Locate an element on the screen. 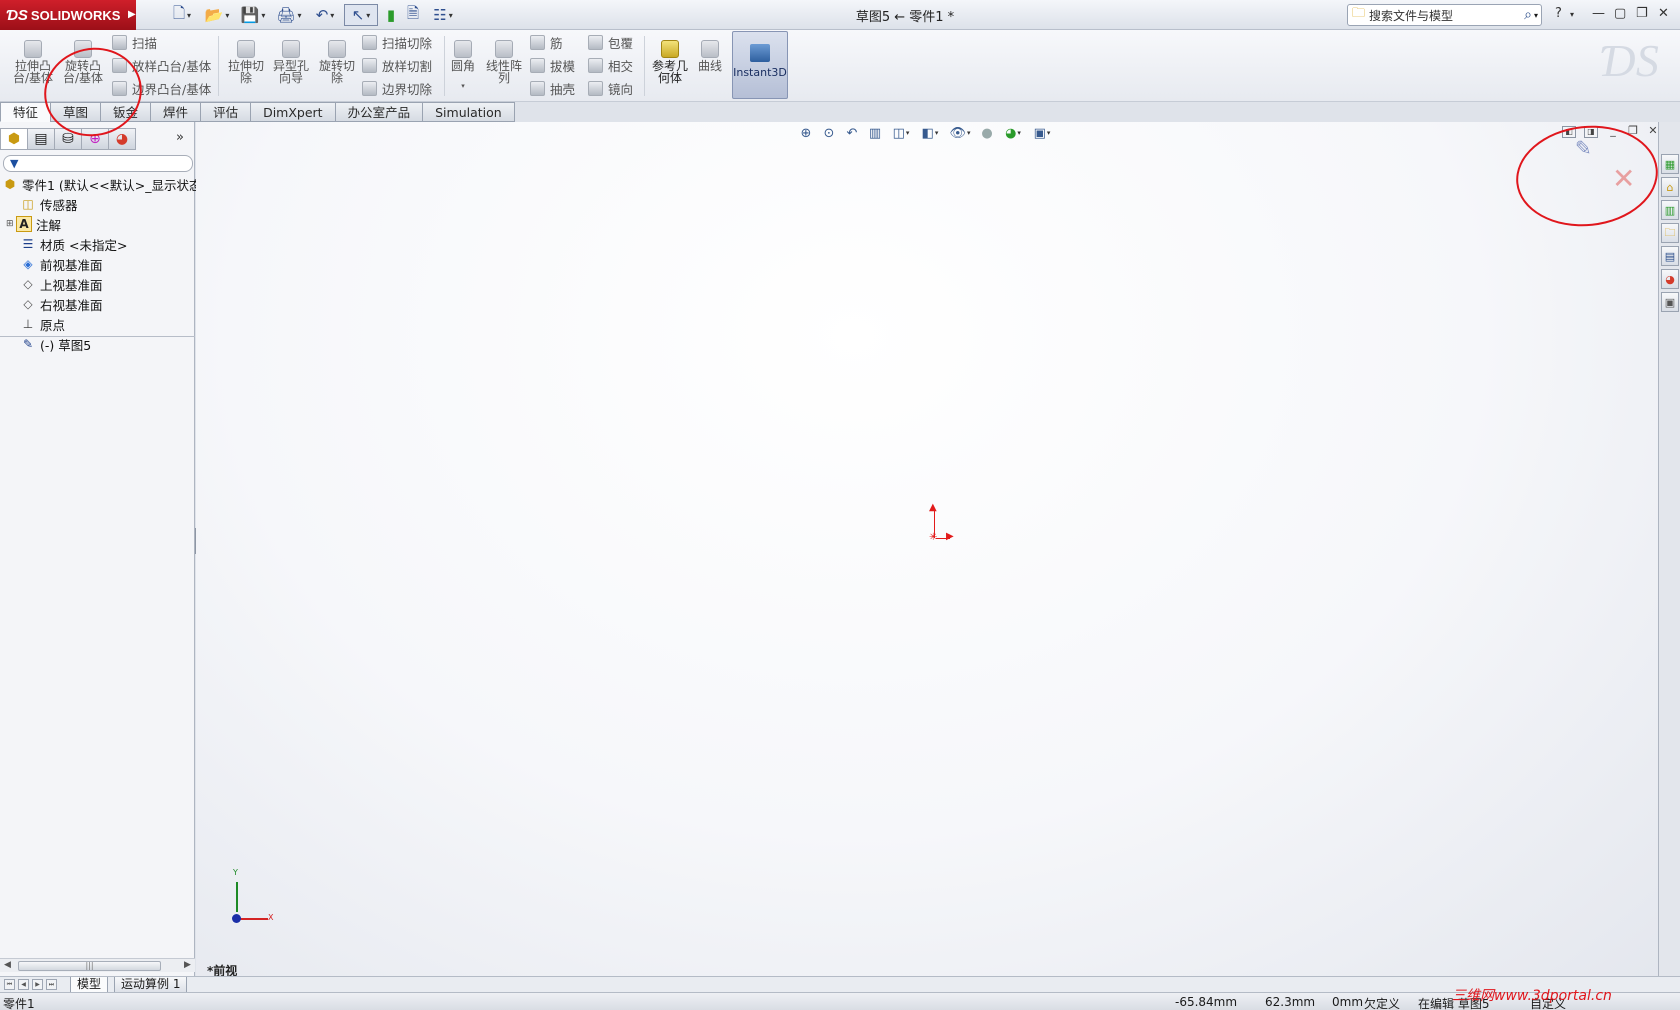 This screenshot has height=1010, width=1680. tree-item-front-plane: ◈ 前视基准面 is located at coordinates (56, 264).